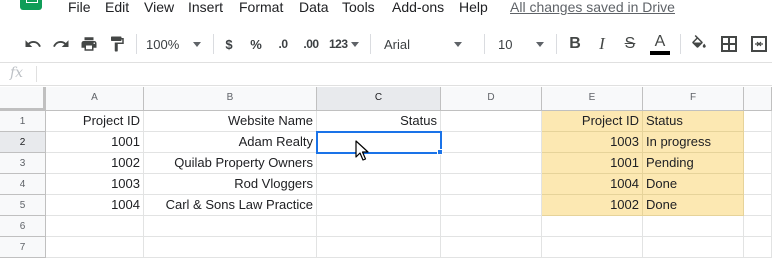 Image resolution: width=772 pixels, height=258 pixels. I want to click on cell-e6, so click(592, 226).